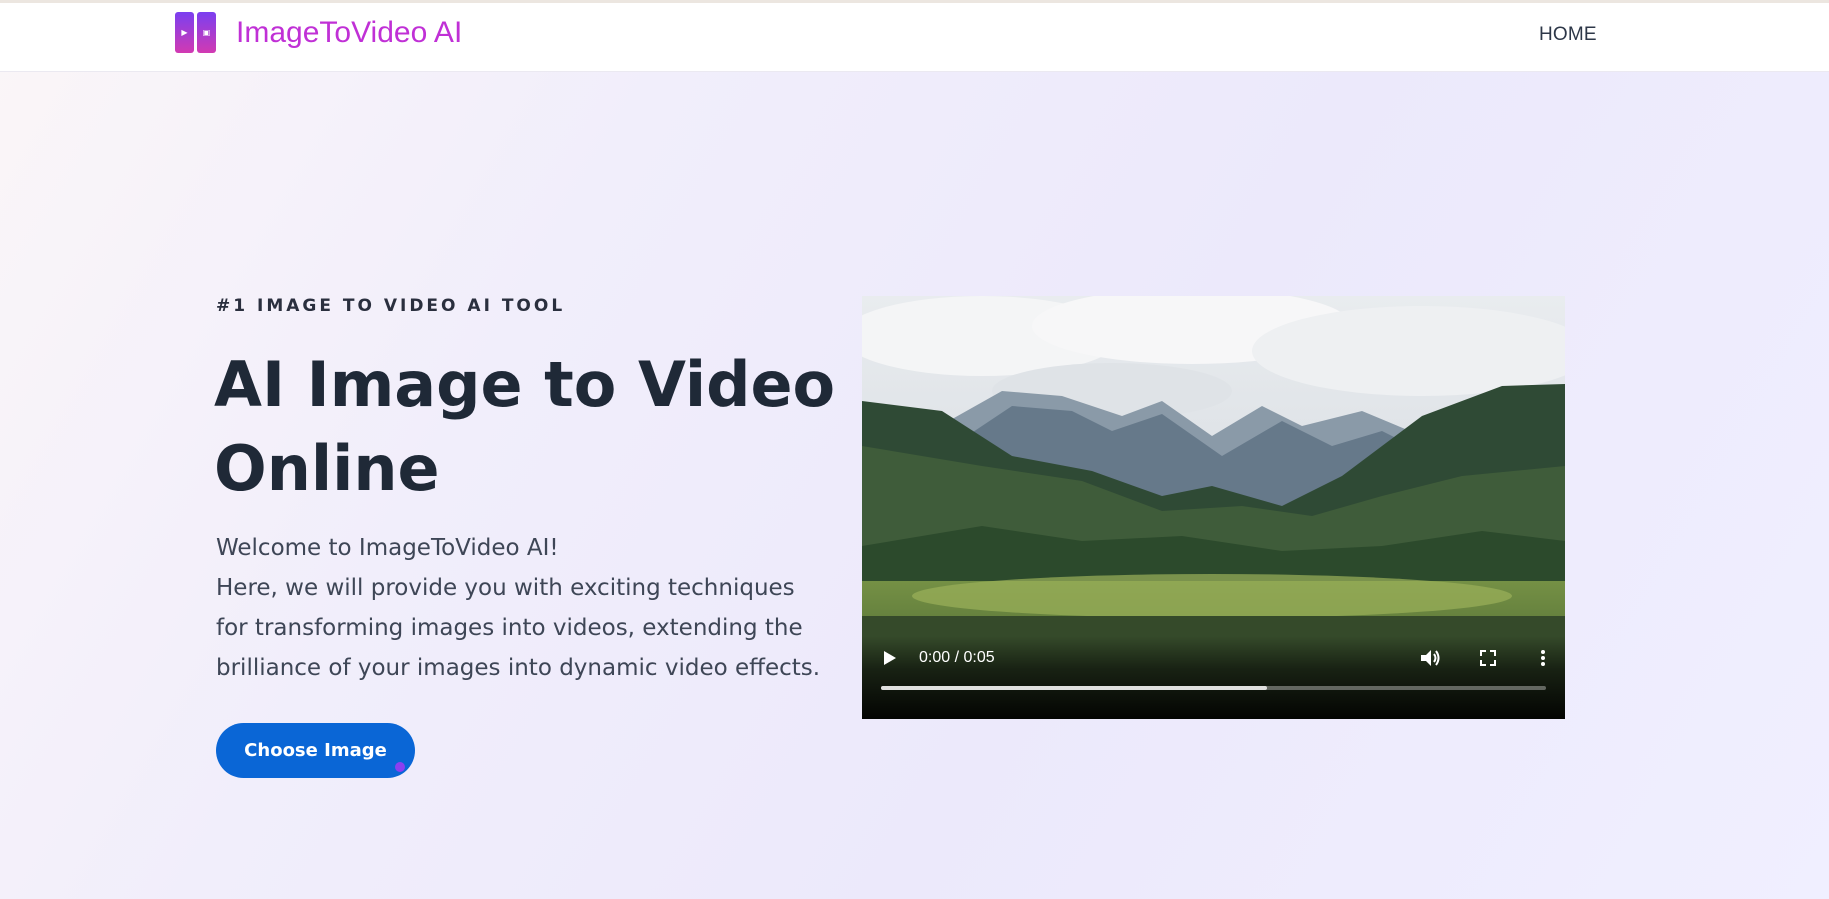 Image resolution: width=1829 pixels, height=899 pixels. I want to click on cursor-dot-icon, so click(400, 767).